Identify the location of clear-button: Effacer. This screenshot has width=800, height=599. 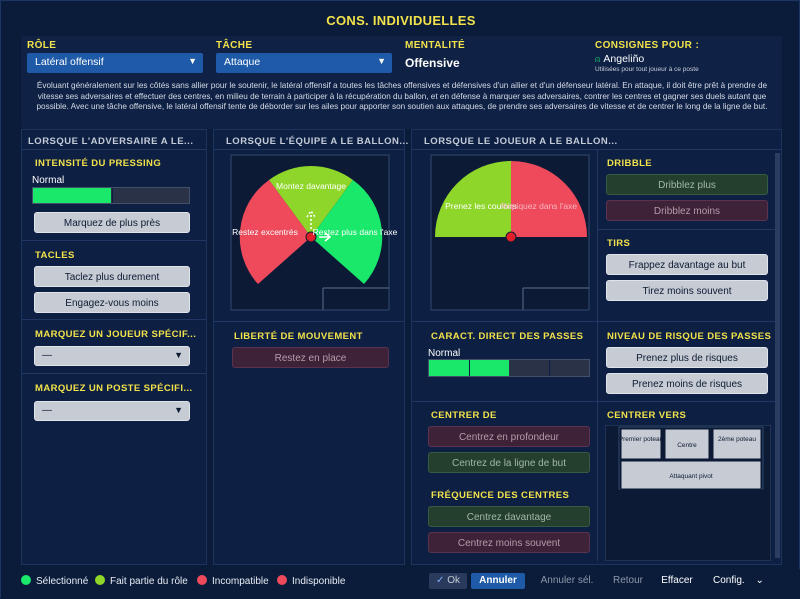
(677, 581).